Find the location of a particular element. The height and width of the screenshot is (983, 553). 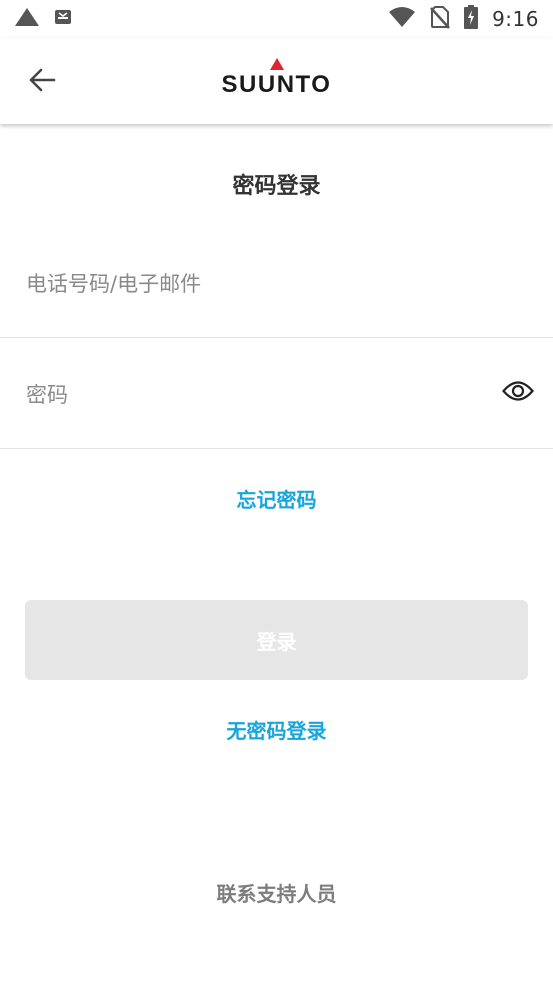

show-password-button is located at coordinates (518, 393).